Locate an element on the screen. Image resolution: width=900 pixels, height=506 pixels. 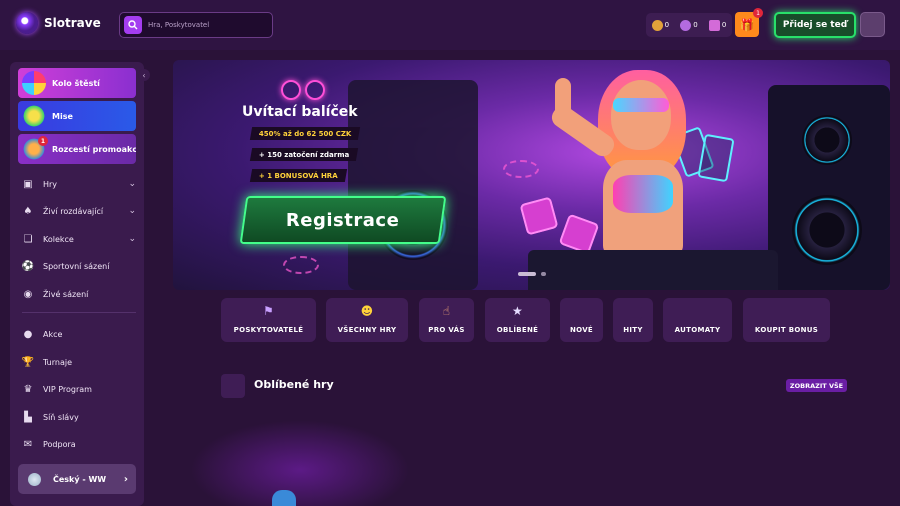
logo-text: Slotrave is located at coordinates (72, 23).